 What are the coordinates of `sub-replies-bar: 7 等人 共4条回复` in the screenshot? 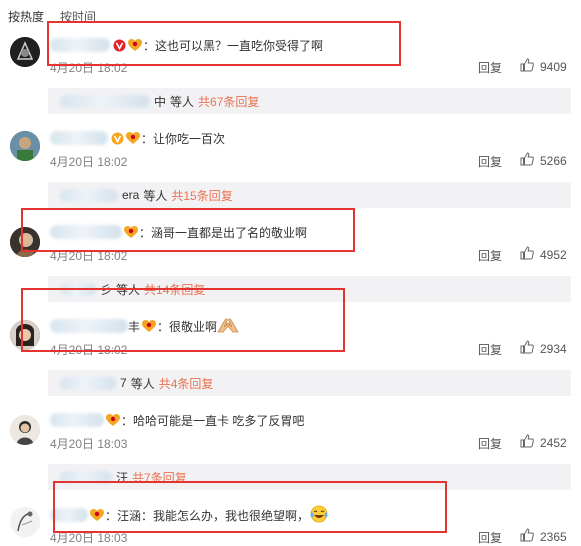 It's located at (309, 383).